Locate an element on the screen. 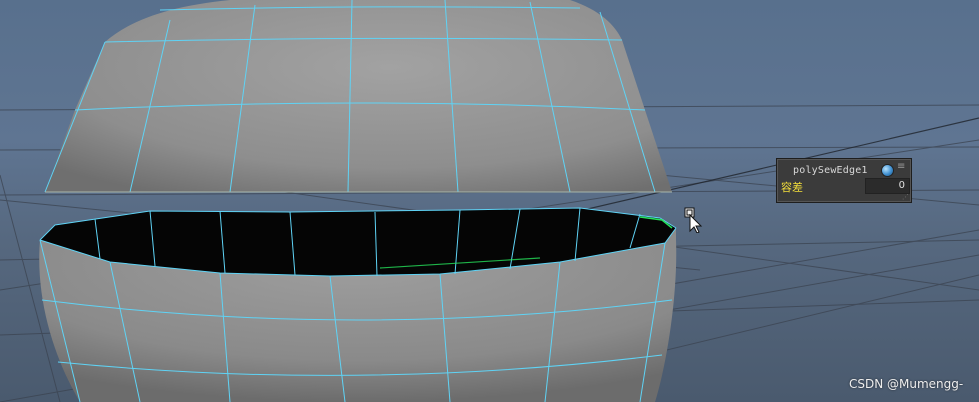 This screenshot has height=402, width=979. resize-grip-icon: ⋰ is located at coordinates (905, 197).